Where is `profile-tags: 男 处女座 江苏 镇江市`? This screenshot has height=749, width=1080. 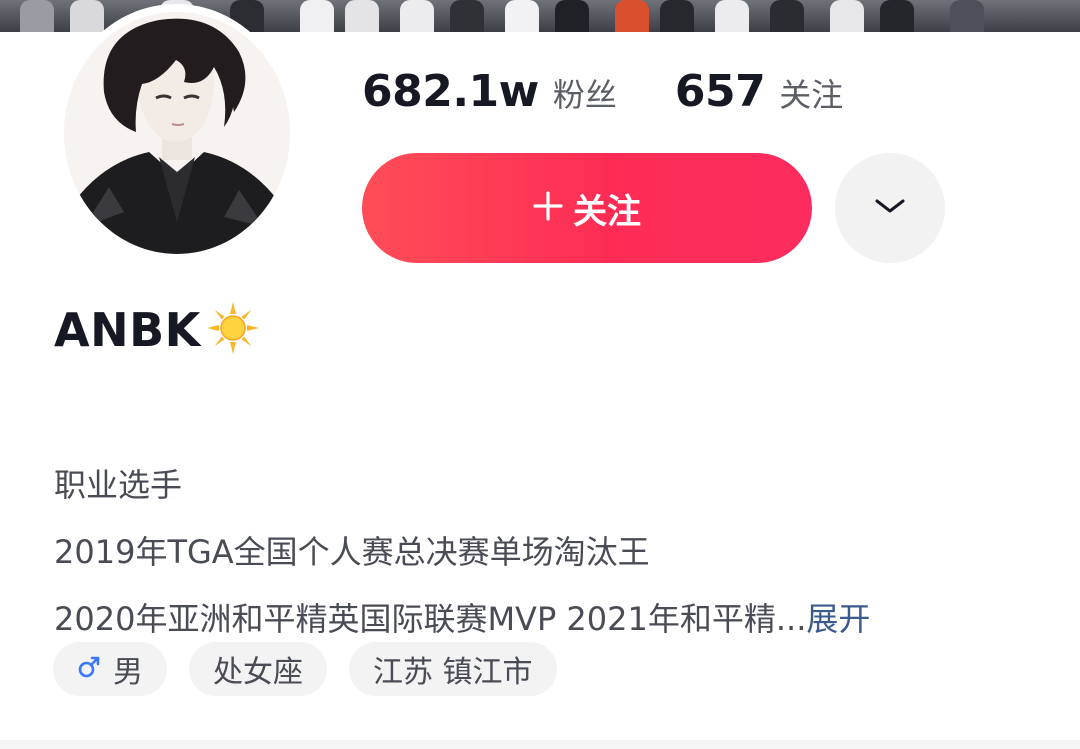
profile-tags: 男 处女座 江苏 镇江市 is located at coordinates (305, 669).